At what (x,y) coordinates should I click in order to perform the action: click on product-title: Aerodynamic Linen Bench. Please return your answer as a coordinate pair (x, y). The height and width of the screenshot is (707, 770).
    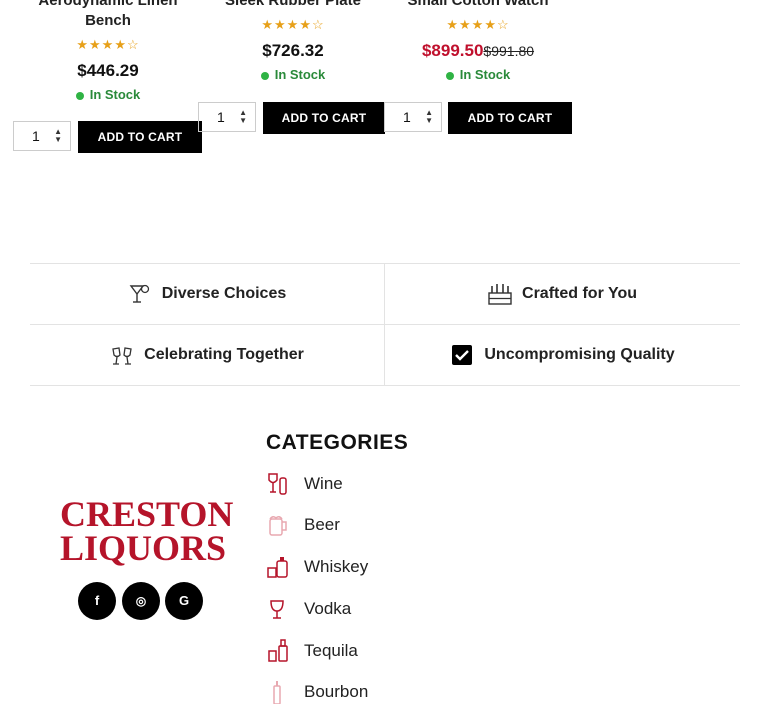
    Looking at the image, I should click on (108, 15).